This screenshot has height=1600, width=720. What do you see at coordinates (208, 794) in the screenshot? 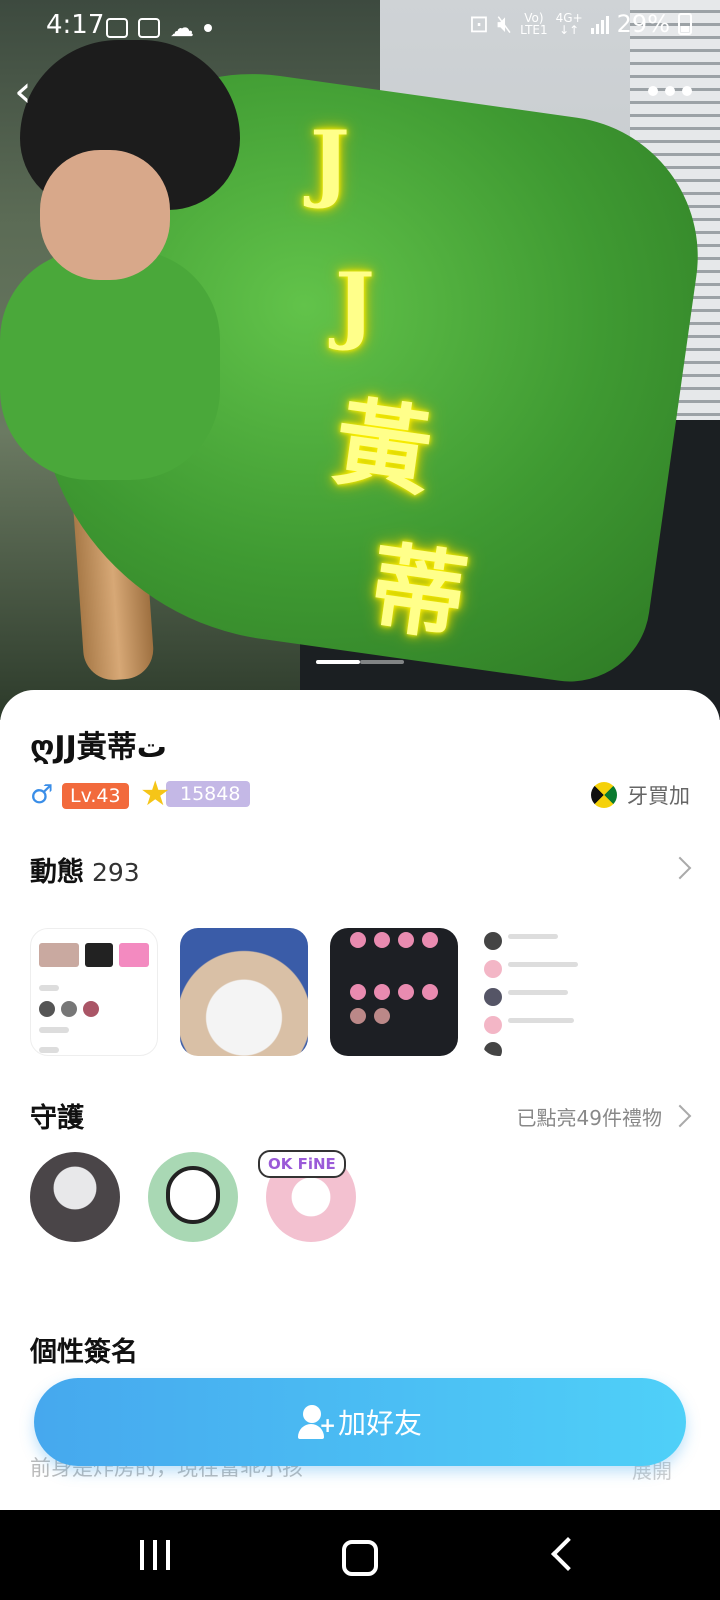
I see `fans-count: 15848` at bounding box center [208, 794].